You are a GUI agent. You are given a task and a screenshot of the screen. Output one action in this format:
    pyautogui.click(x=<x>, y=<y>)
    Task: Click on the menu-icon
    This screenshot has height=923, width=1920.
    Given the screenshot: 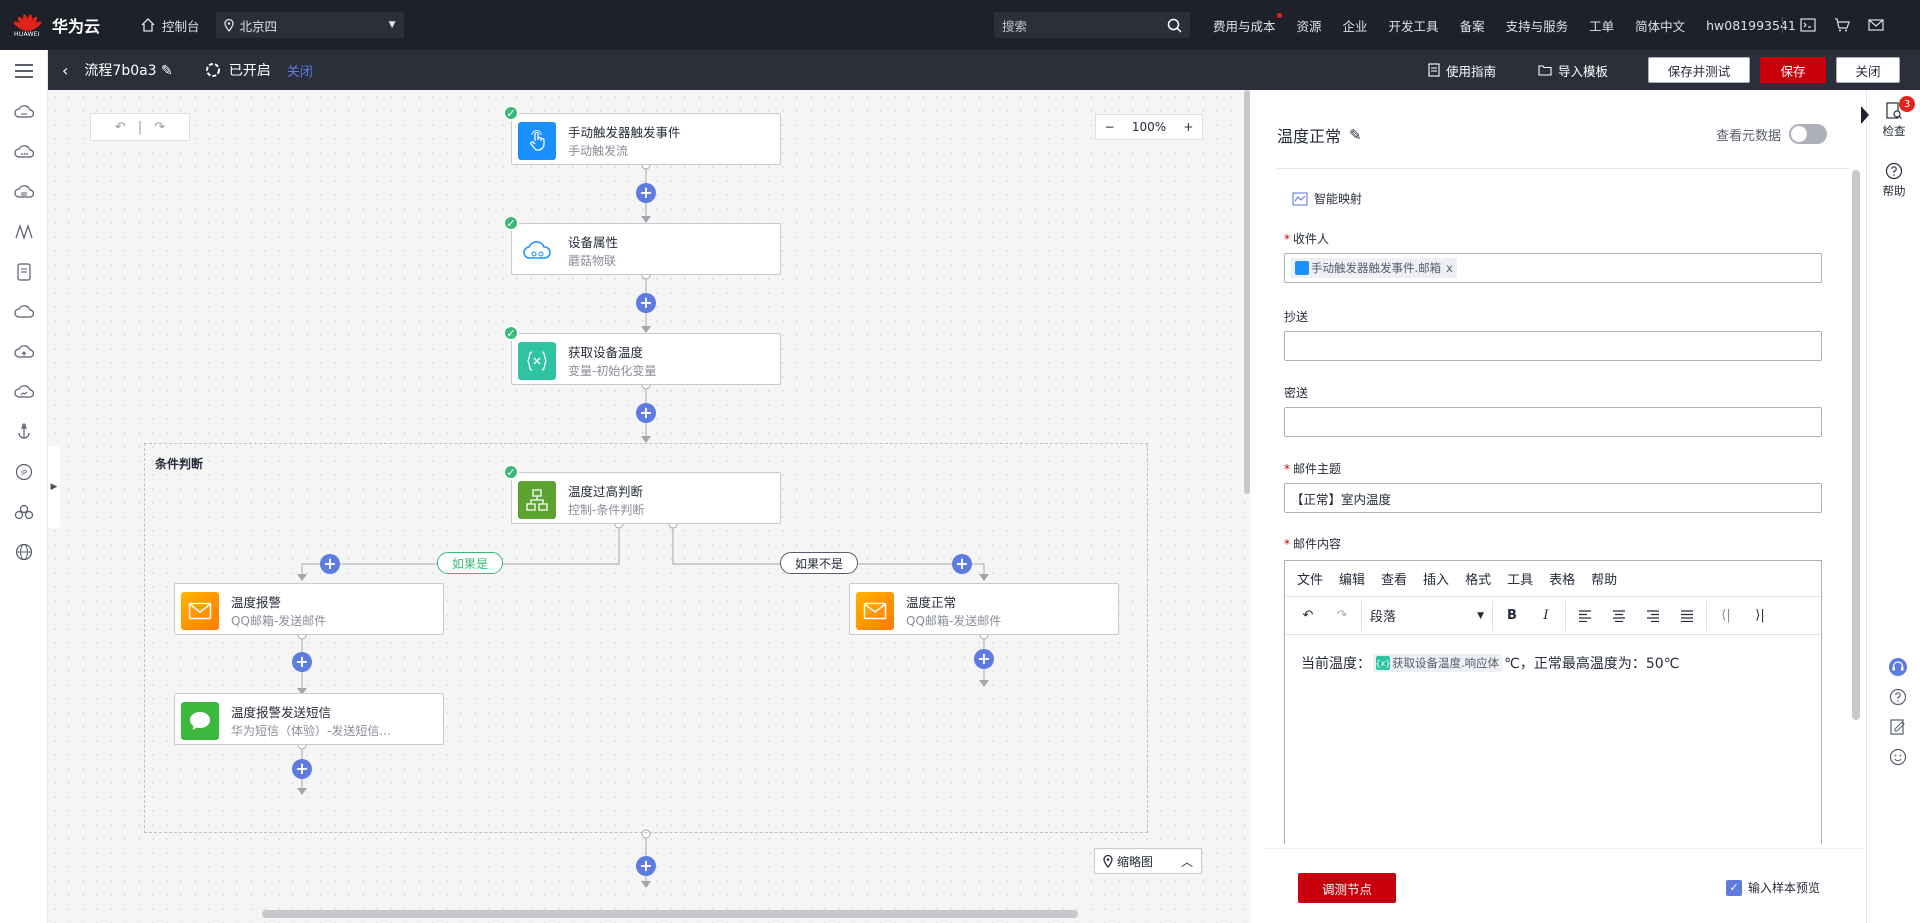 What is the action you would take?
    pyautogui.click(x=23, y=71)
    